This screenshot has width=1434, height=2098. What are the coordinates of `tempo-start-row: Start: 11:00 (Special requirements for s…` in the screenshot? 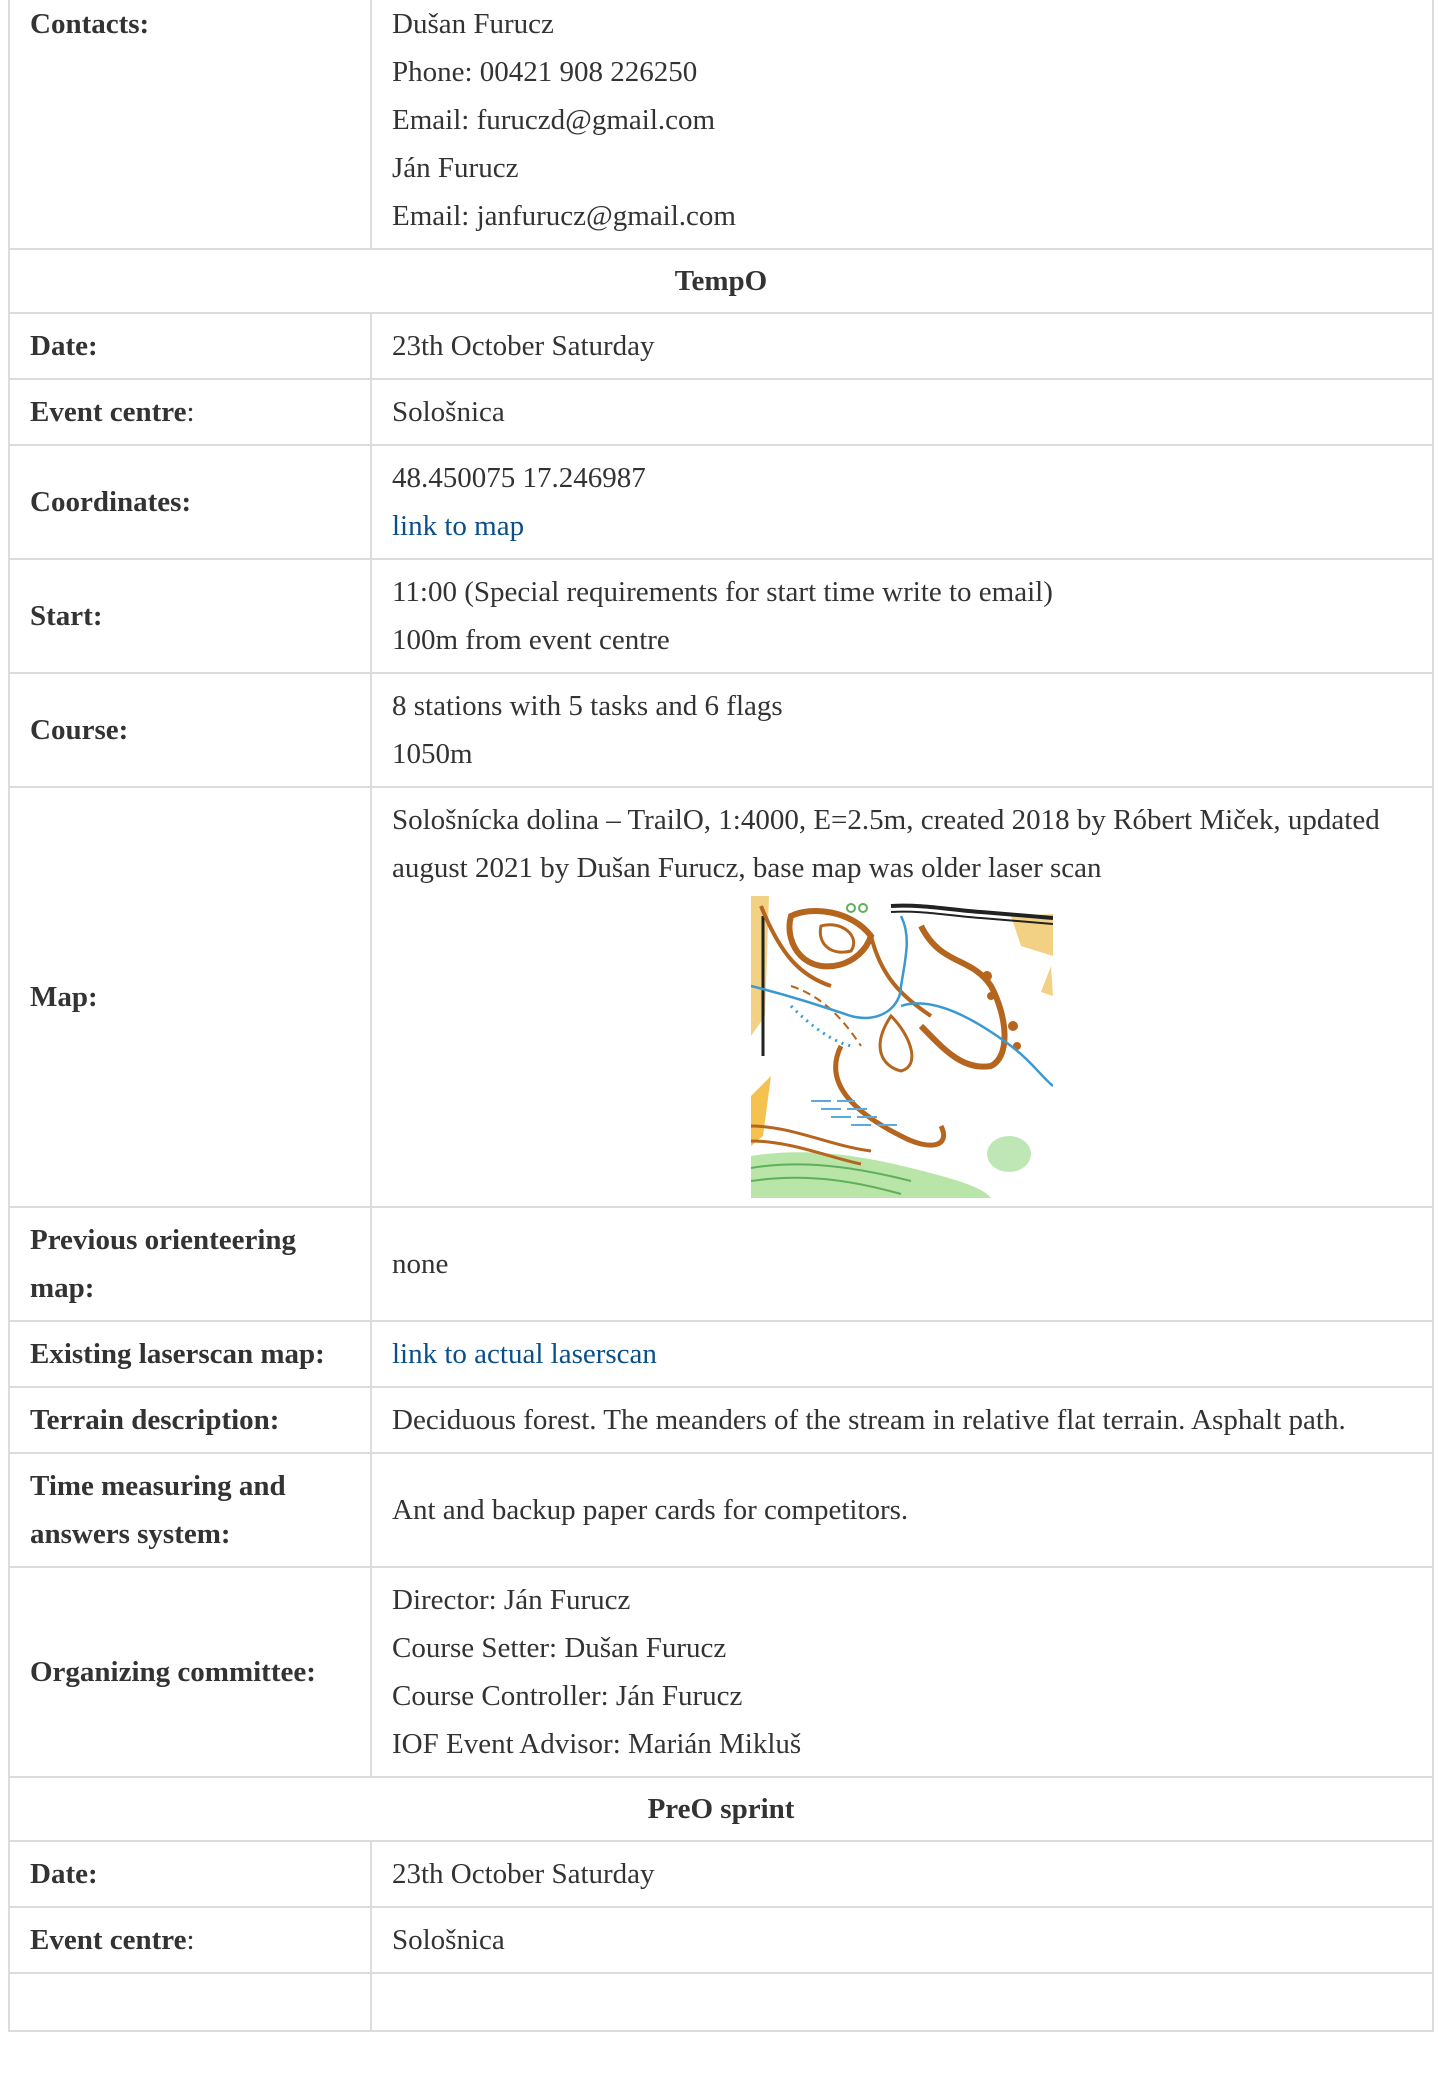 It's located at (721, 616).